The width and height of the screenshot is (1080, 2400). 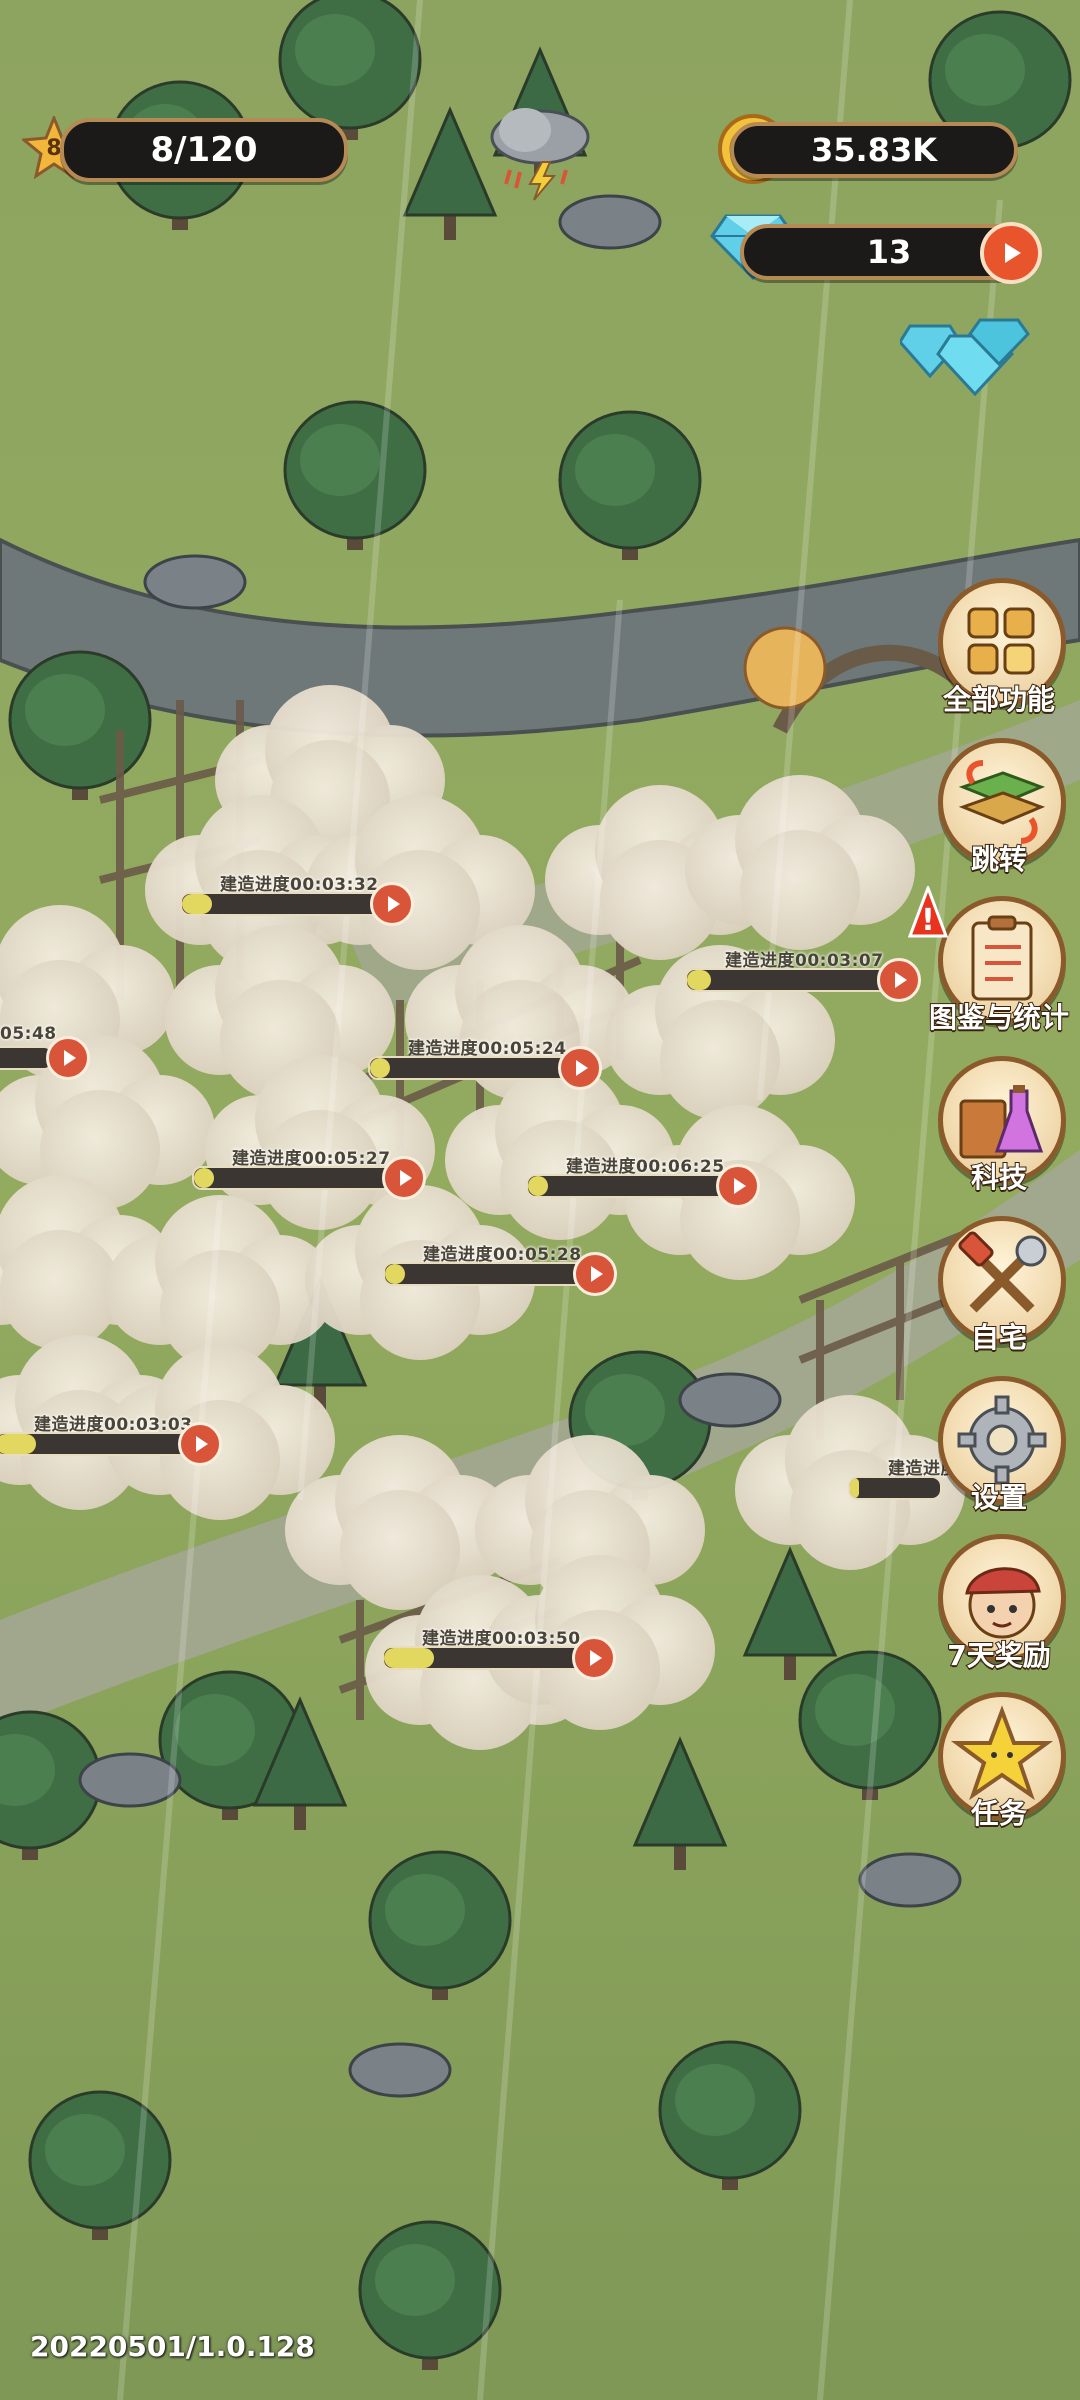 I want to click on menu-label: 图鉴与统计, so click(x=999, y=1017).